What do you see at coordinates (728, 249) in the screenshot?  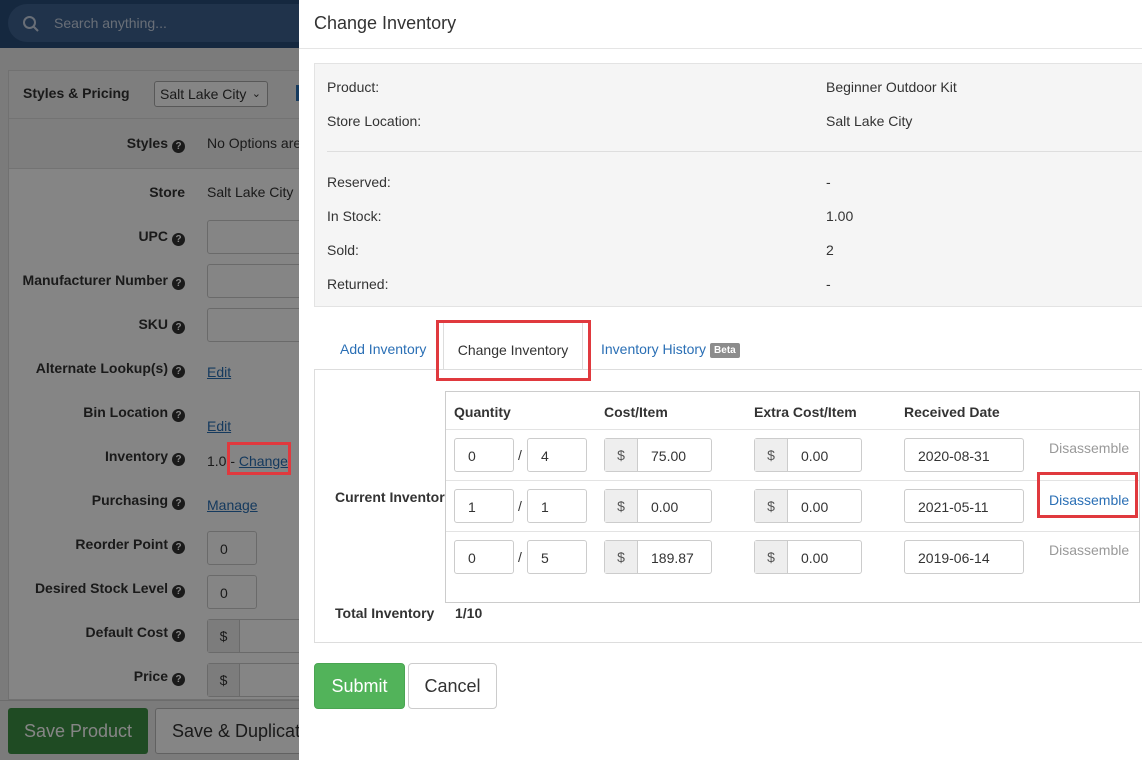 I see `info-sold: Sold: 2` at bounding box center [728, 249].